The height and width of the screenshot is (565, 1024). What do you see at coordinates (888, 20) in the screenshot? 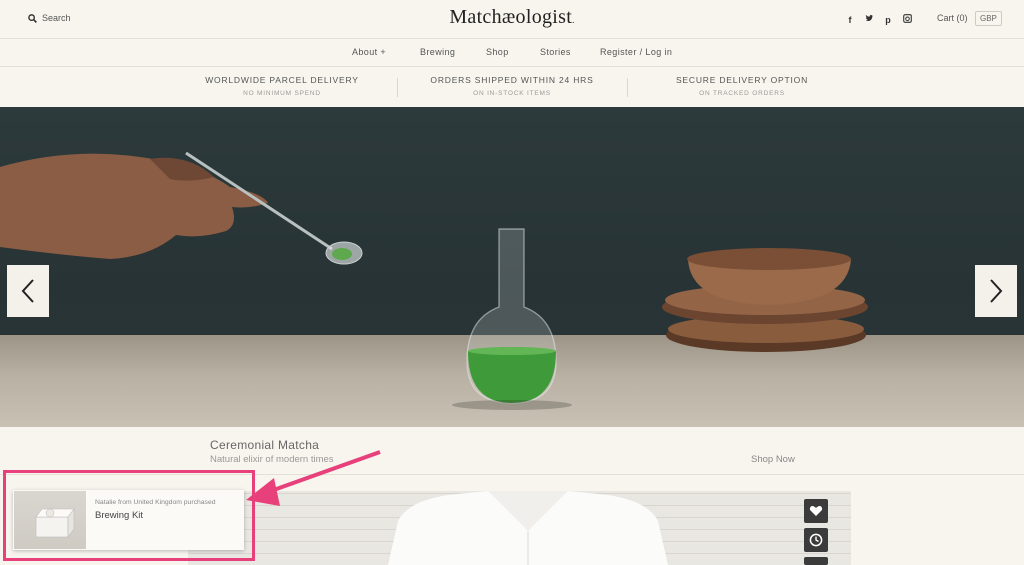
I see `pinterest-icon: p` at bounding box center [888, 20].